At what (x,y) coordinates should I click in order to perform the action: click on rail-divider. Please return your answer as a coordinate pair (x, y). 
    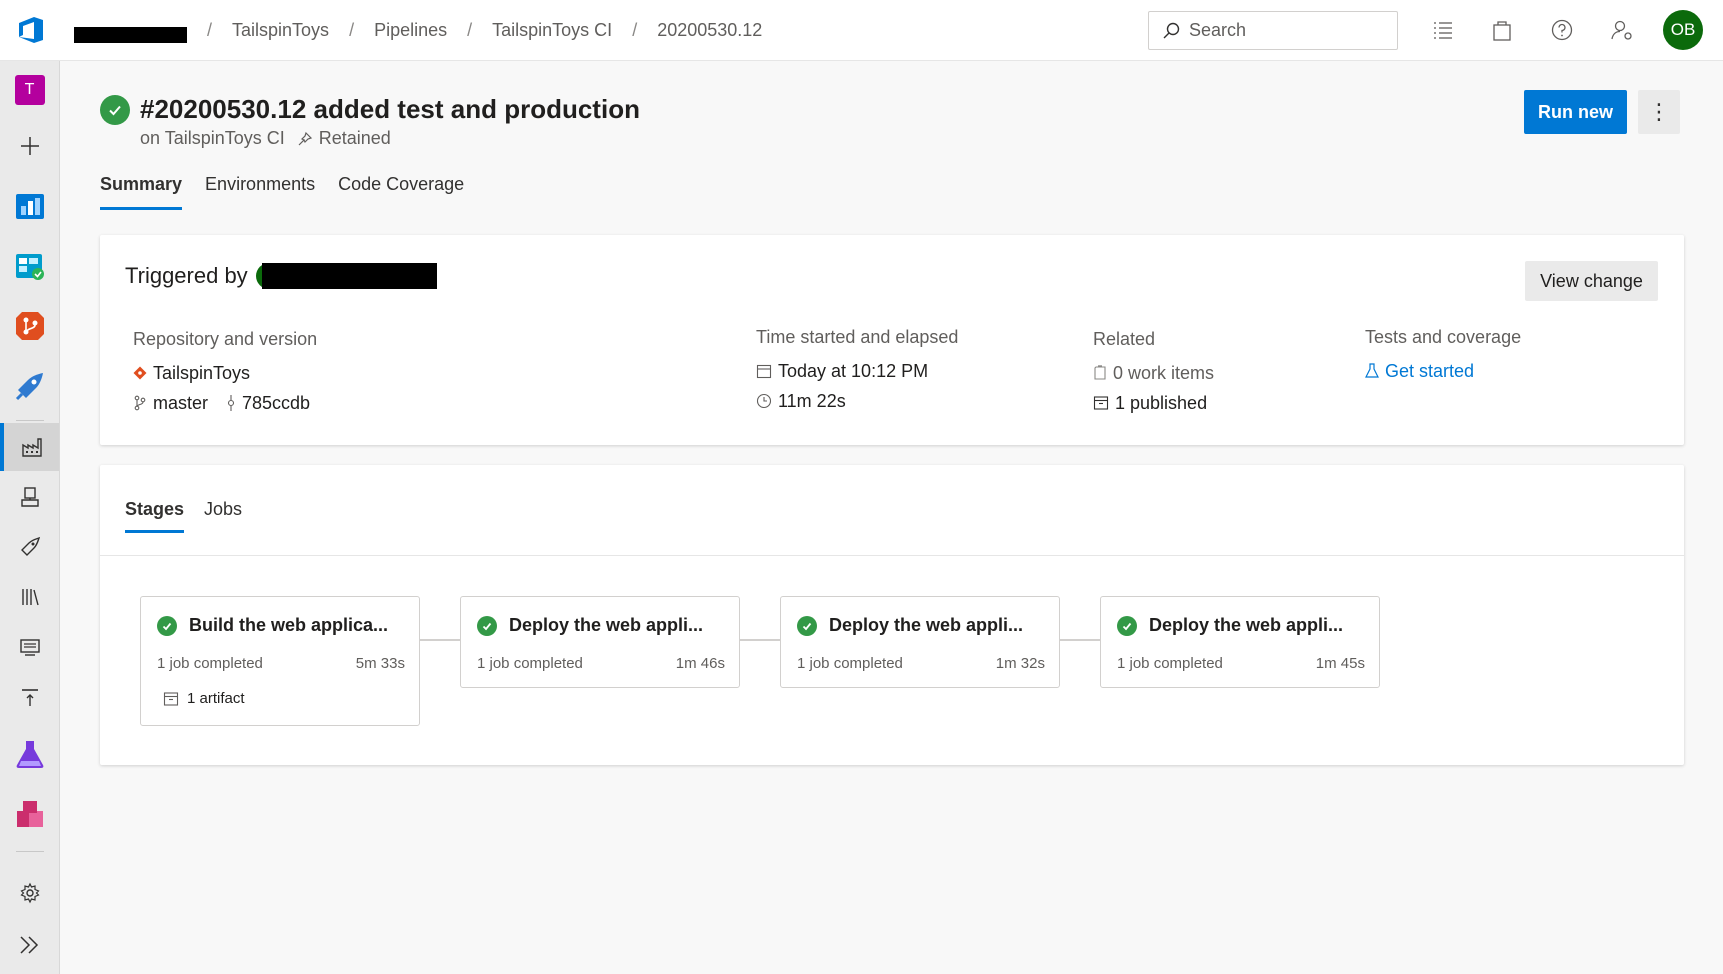
    Looking at the image, I should click on (30, 420).